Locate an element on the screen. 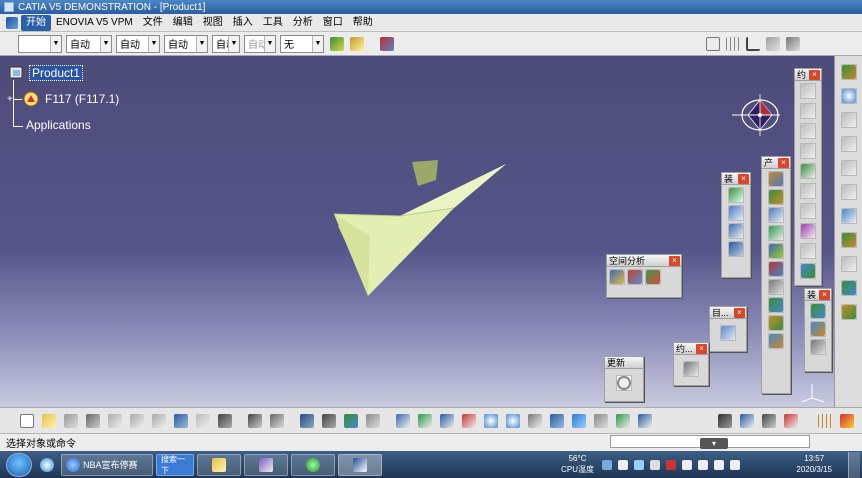 The image size is (862, 478). iso-view-button is located at coordinates (579, 421).